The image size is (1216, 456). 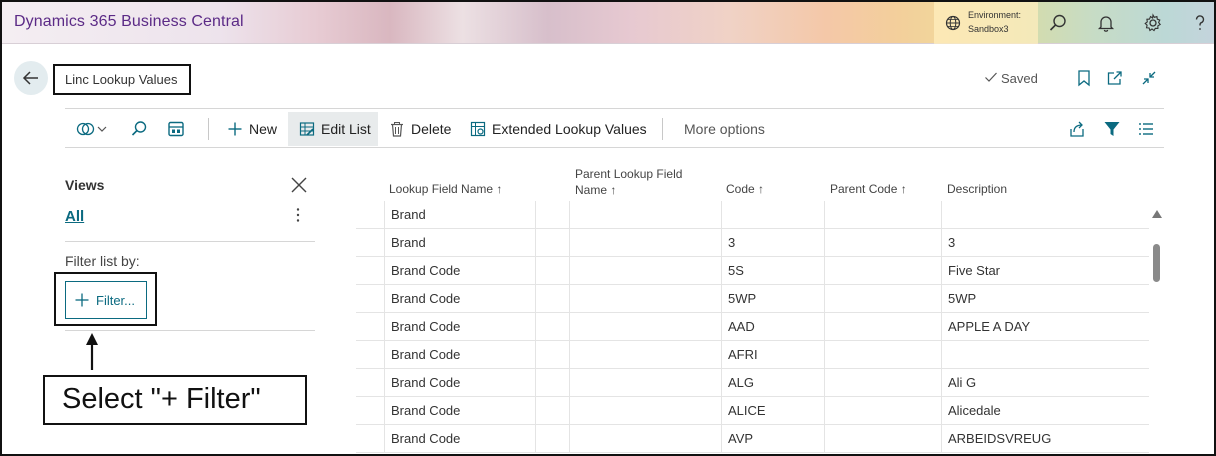 I want to click on table-row: Brand Code ALG Ali G, so click(x=752, y=383).